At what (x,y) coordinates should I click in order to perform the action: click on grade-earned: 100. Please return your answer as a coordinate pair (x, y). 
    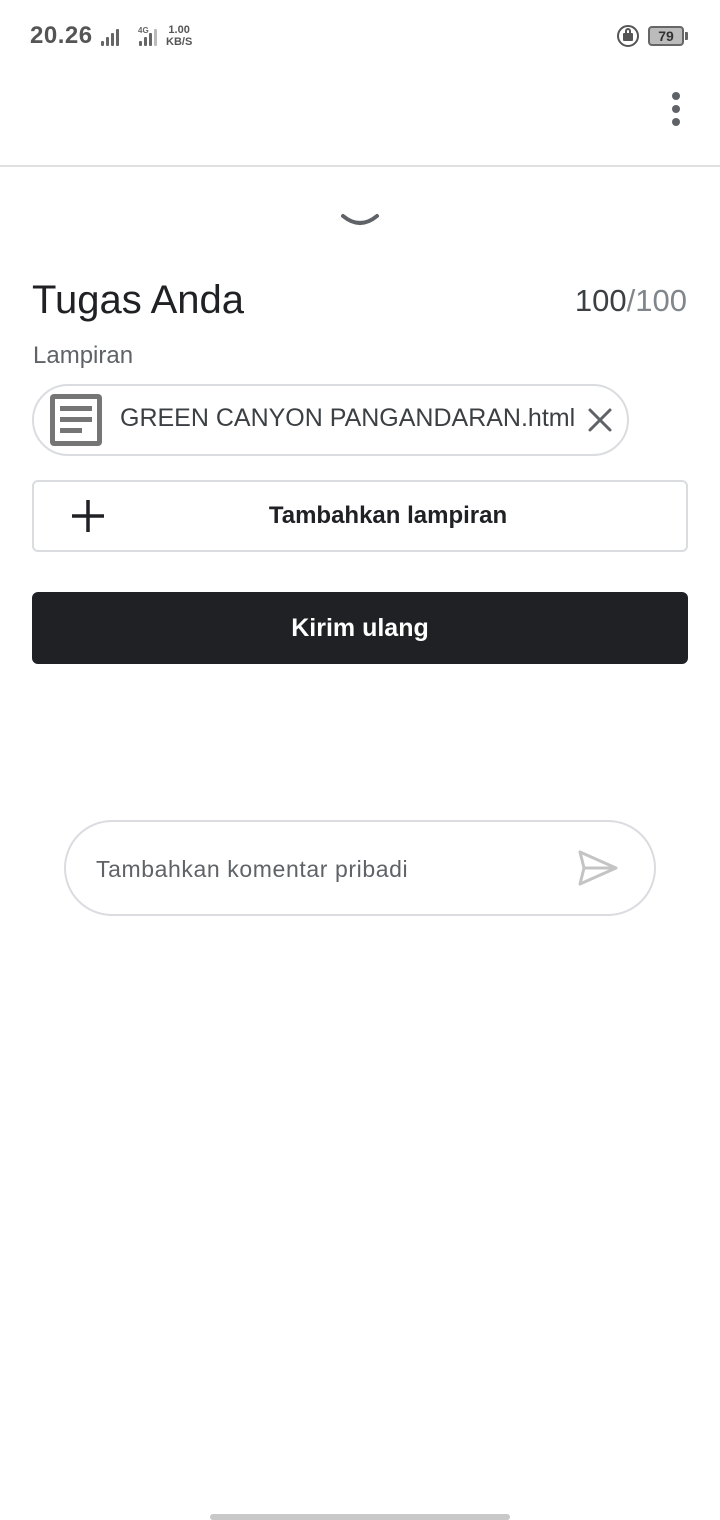
    Looking at the image, I should click on (600, 300).